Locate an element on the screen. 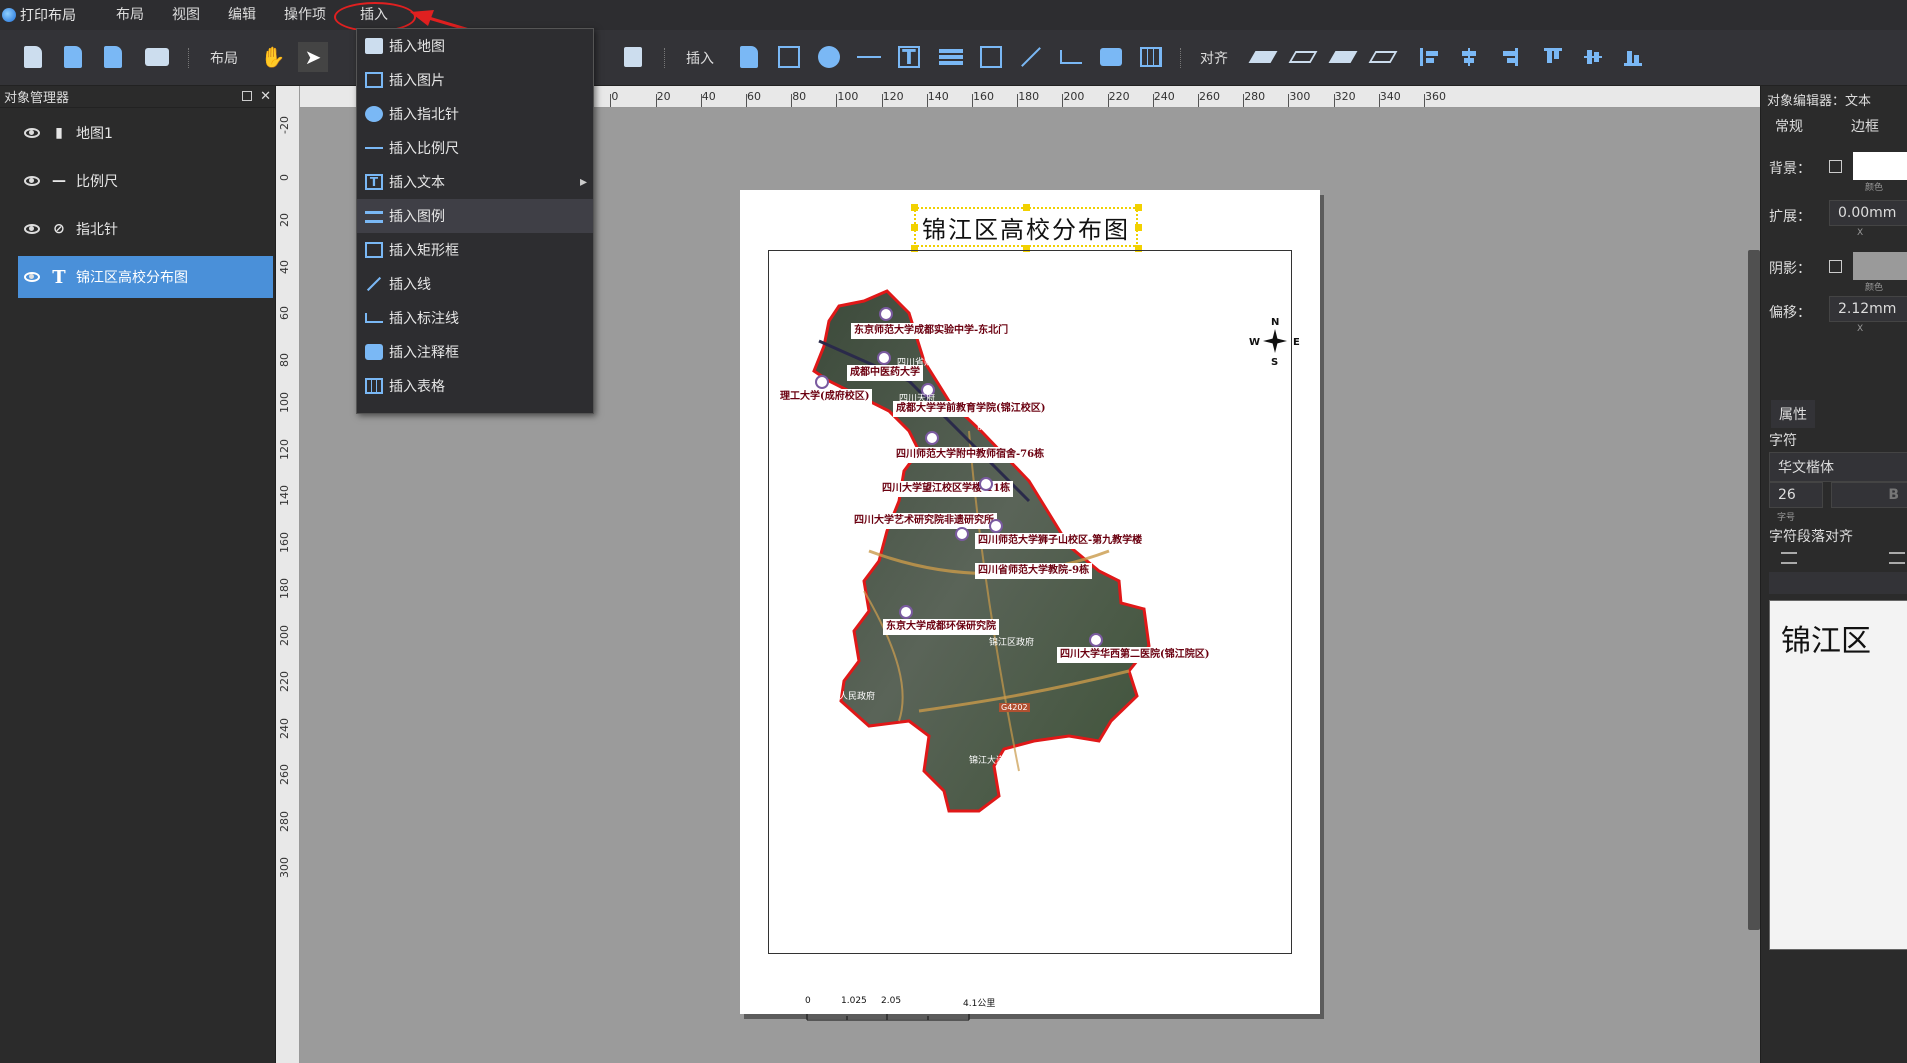  align-center-text-button is located at coordinates (1838, 583).